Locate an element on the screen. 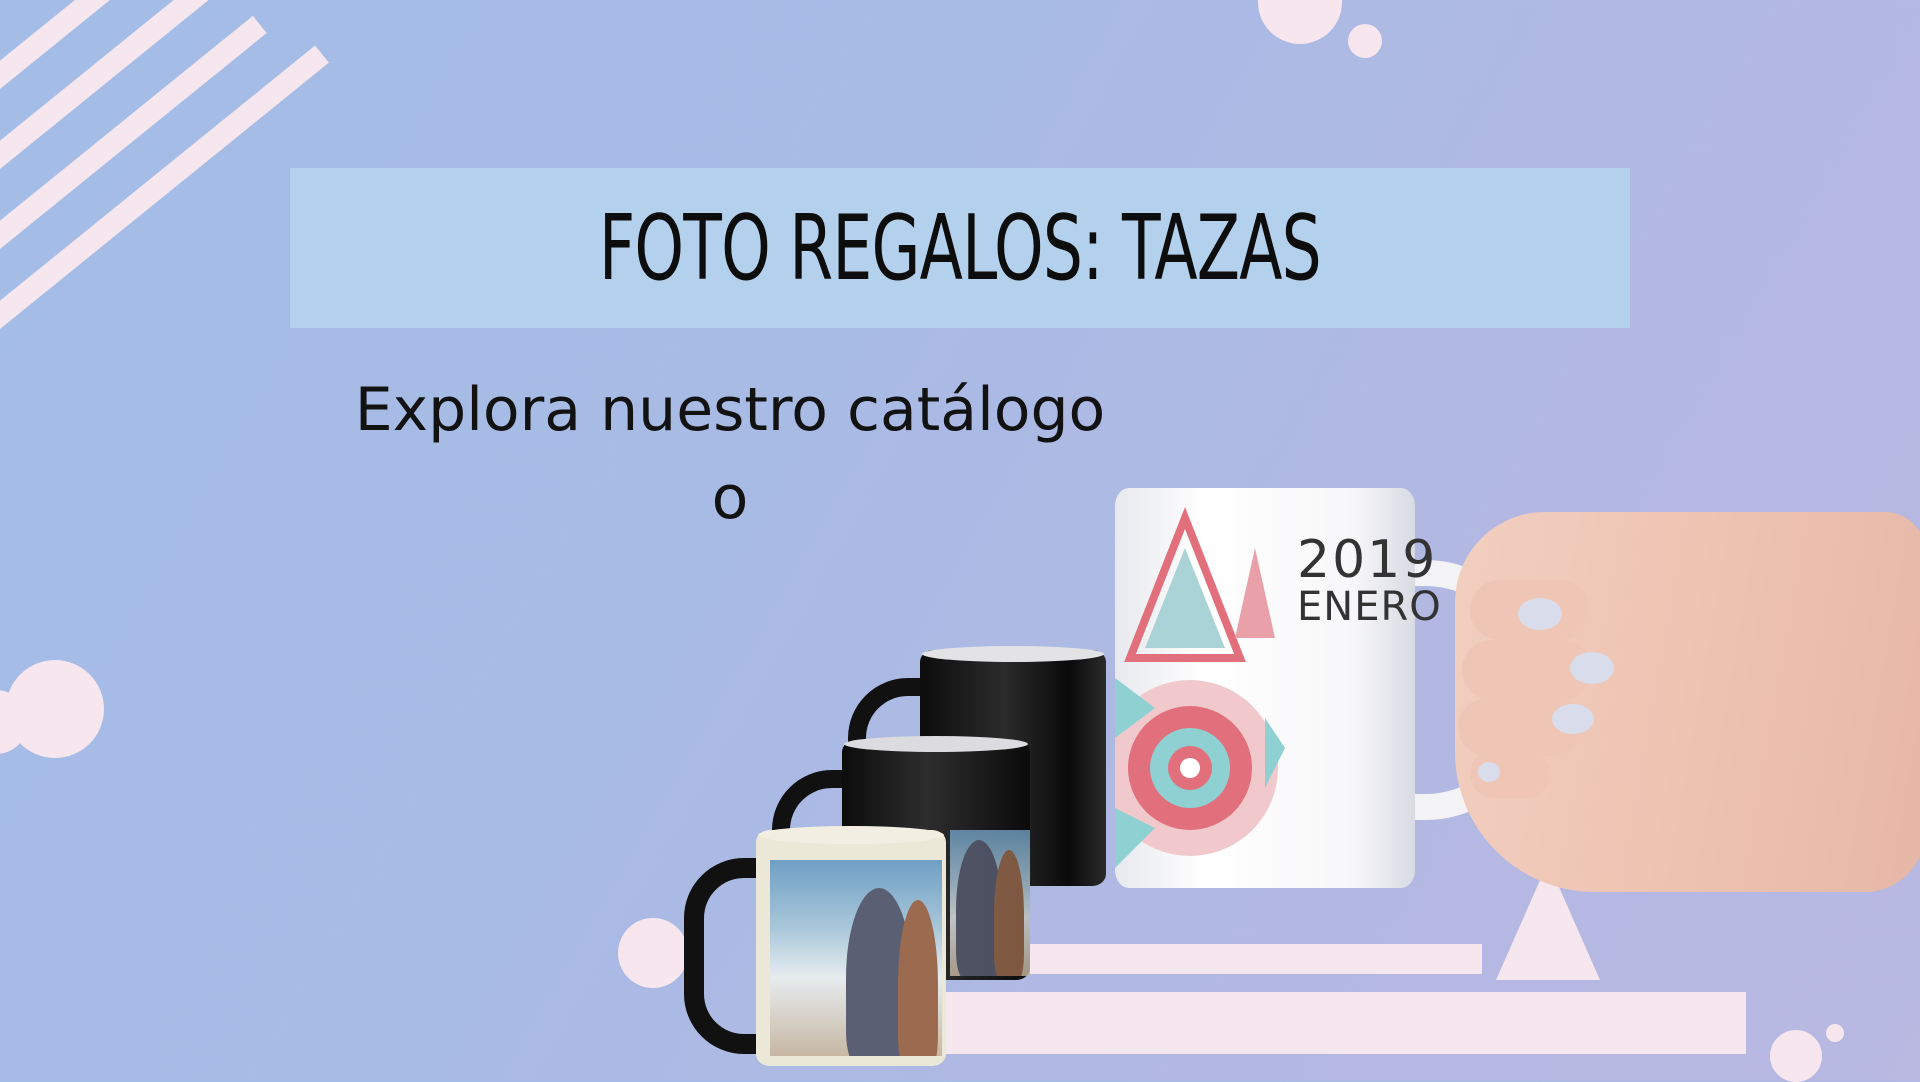  title-banner: FOTO REGALOS: TAZAS is located at coordinates (960, 248).